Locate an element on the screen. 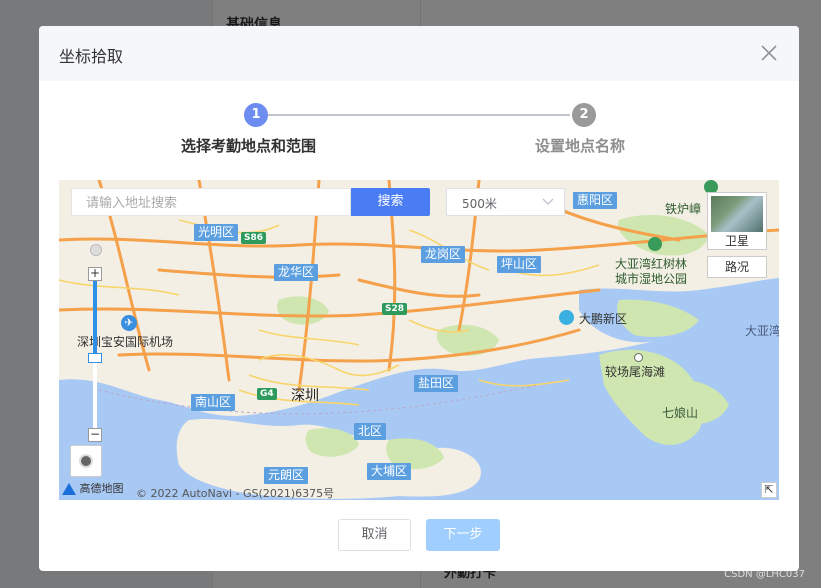 Image resolution: width=821 pixels, height=588 pixels. map-logo: 高德地图 is located at coordinates (93, 488).